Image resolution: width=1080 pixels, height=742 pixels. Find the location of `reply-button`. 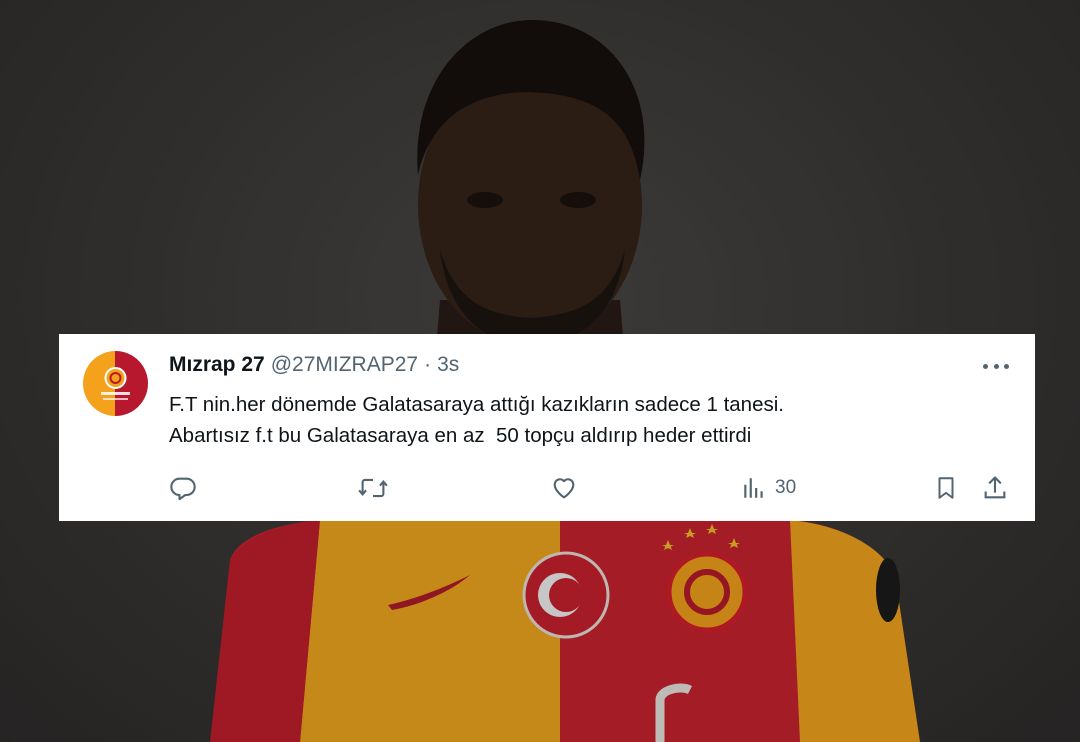

reply-button is located at coordinates (183, 488).